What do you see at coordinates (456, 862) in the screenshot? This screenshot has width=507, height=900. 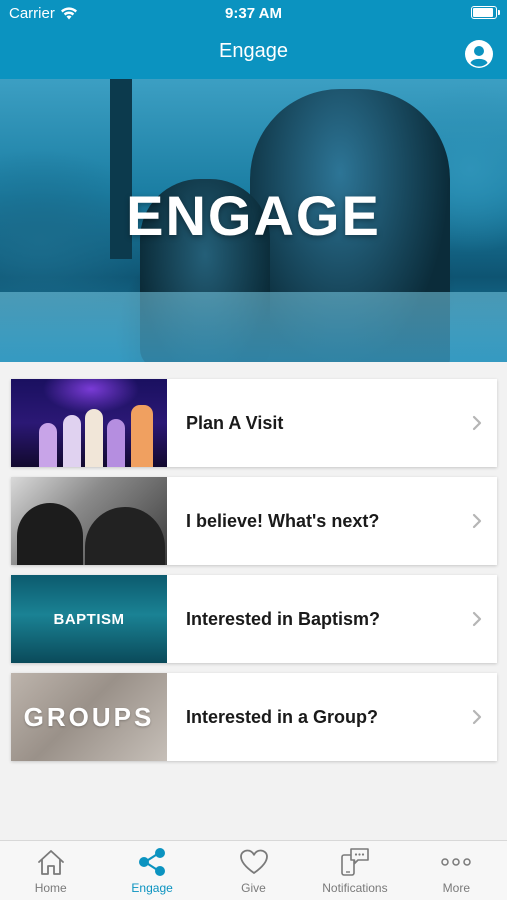 I see `more-icon` at bounding box center [456, 862].